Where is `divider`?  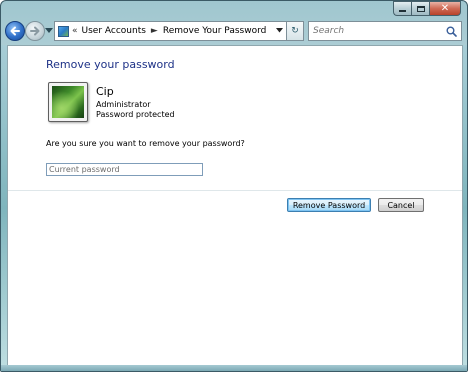
divider is located at coordinates (235, 190).